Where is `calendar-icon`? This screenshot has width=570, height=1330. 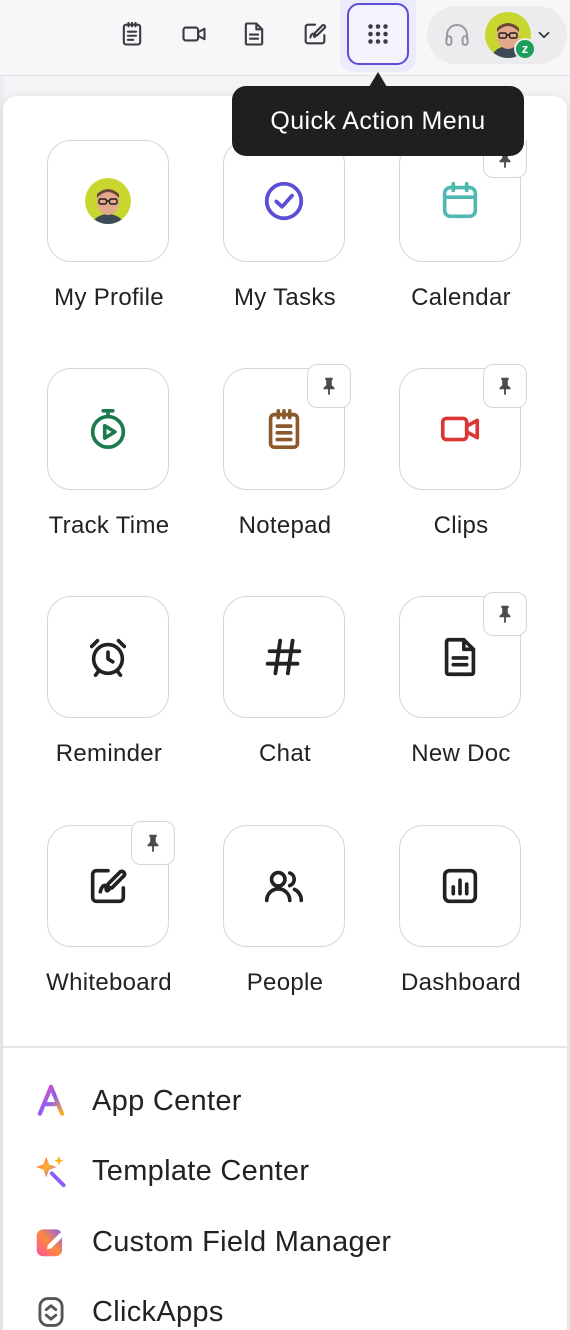 calendar-icon is located at coordinates (460, 201).